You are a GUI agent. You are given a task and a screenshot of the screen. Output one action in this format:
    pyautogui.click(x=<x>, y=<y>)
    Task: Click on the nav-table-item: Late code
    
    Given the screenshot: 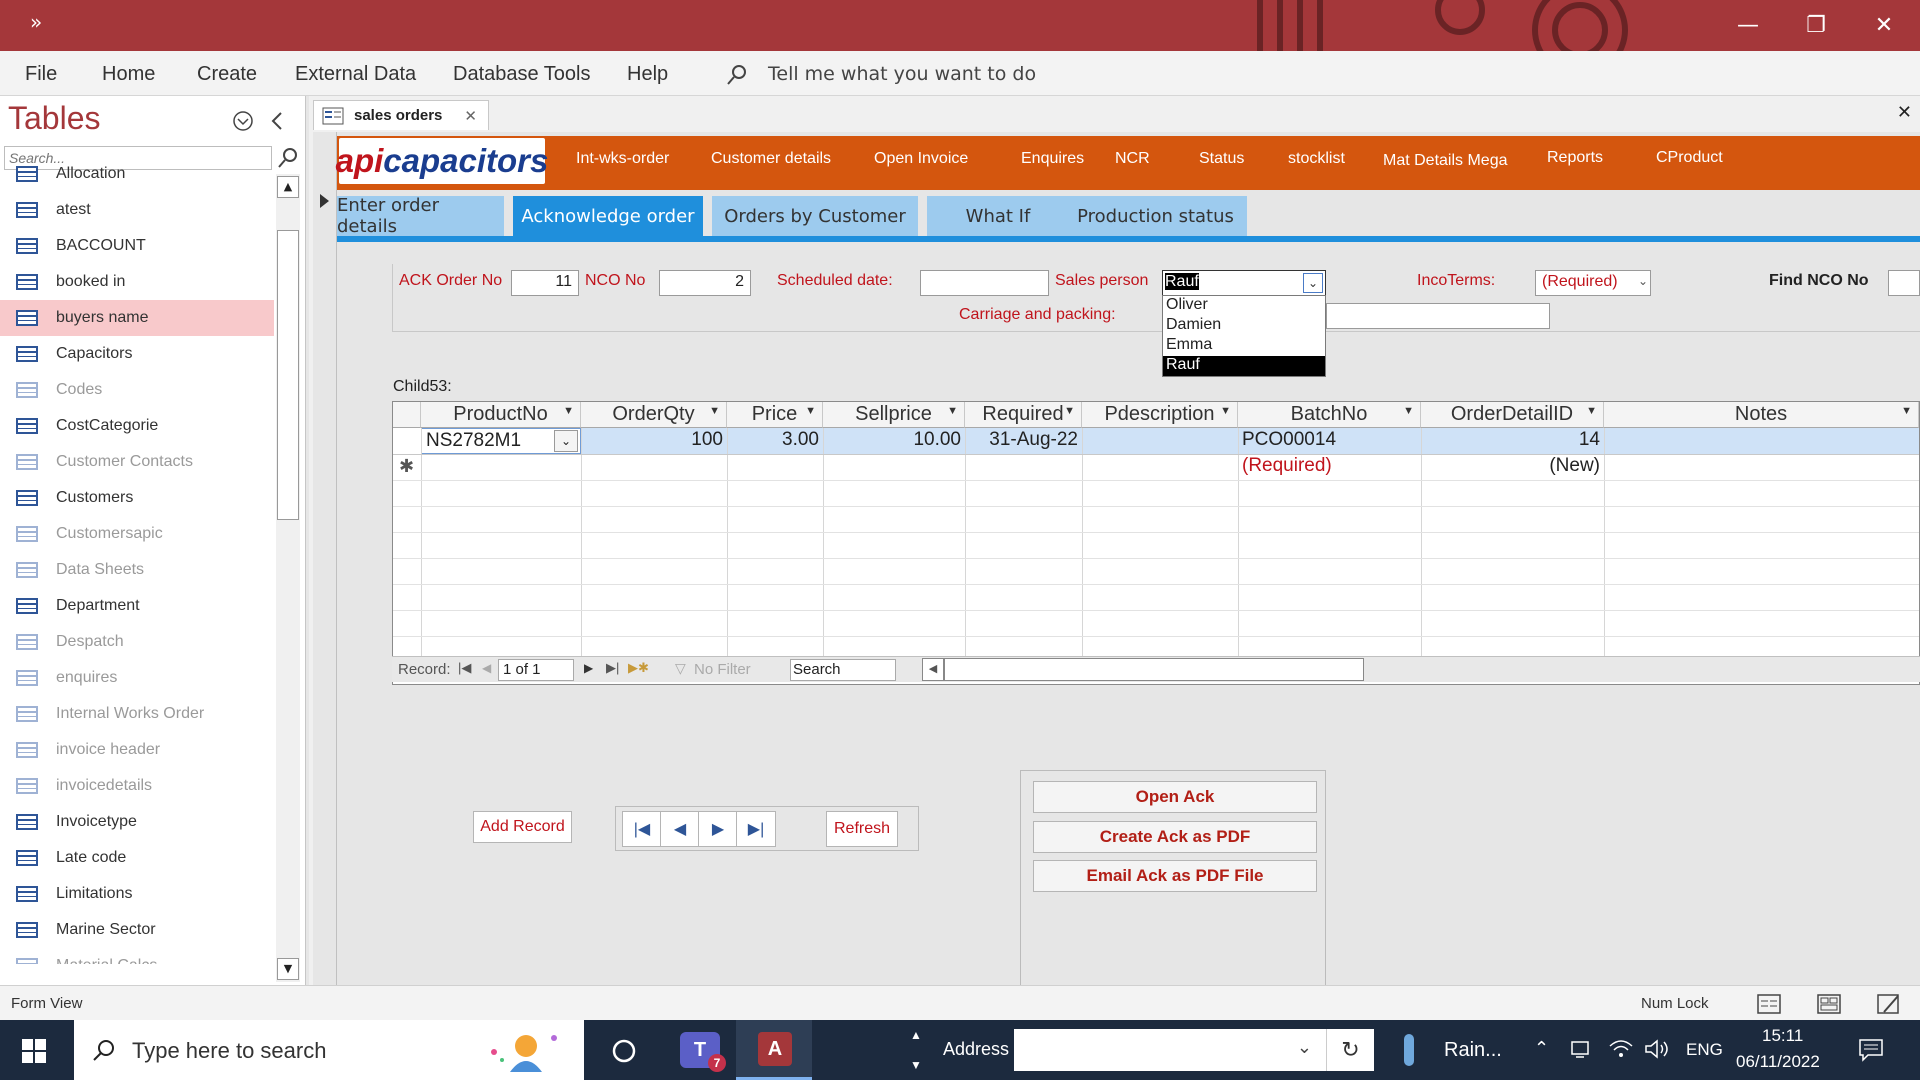 What is the action you would take?
    pyautogui.click(x=137, y=858)
    